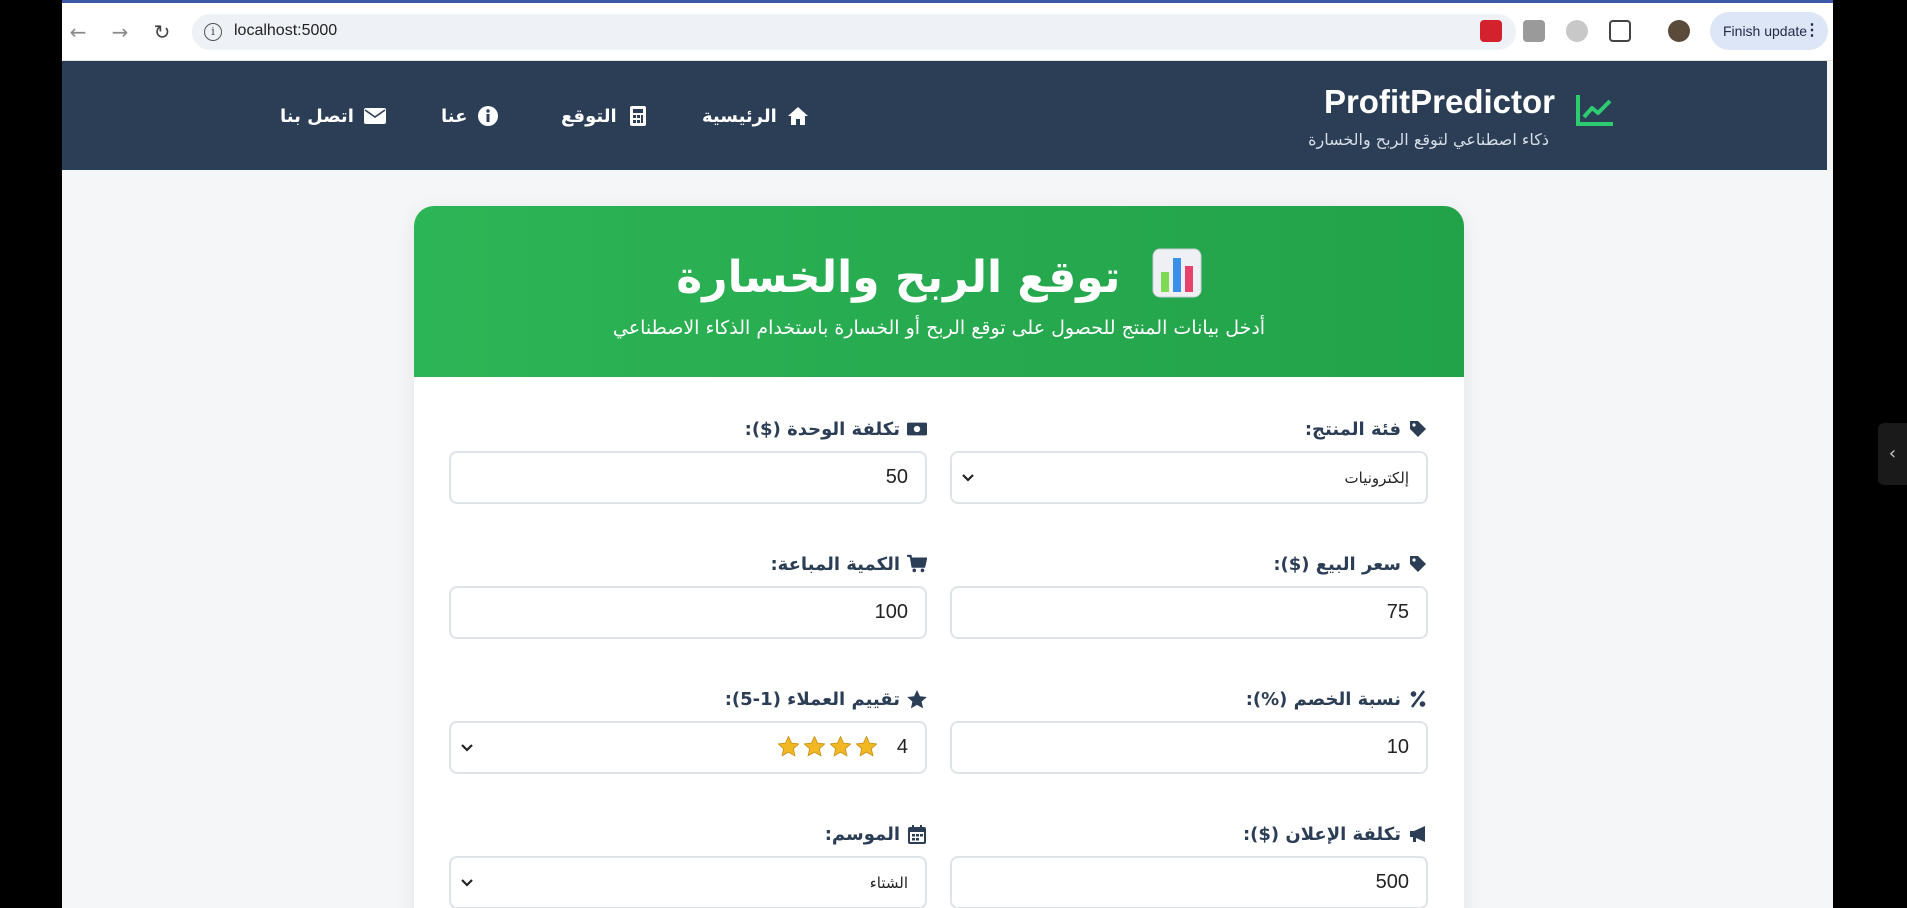 The width and height of the screenshot is (1907, 908). What do you see at coordinates (589, 116) in the screenshot?
I see `nav-predict-label: التوقع` at bounding box center [589, 116].